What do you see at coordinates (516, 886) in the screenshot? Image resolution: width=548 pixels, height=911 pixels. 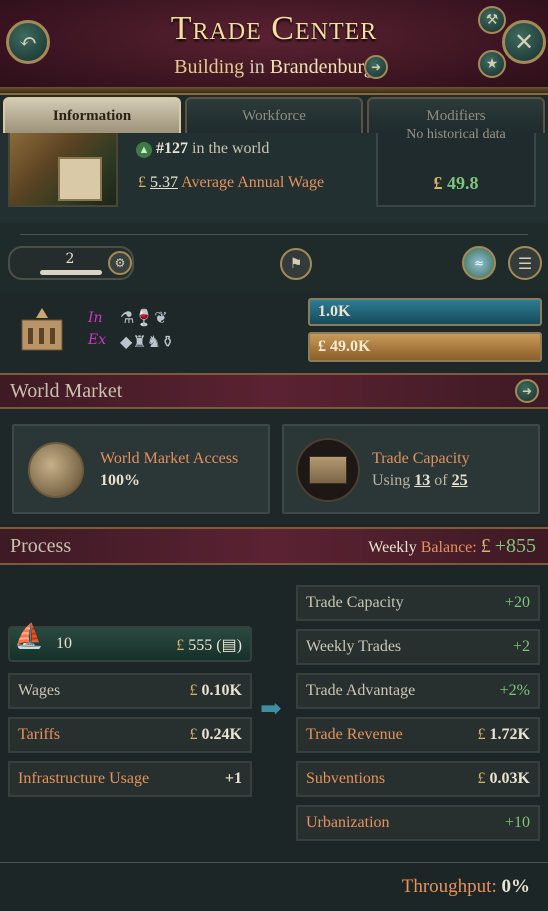 I see `throughput-value: 0%` at bounding box center [516, 886].